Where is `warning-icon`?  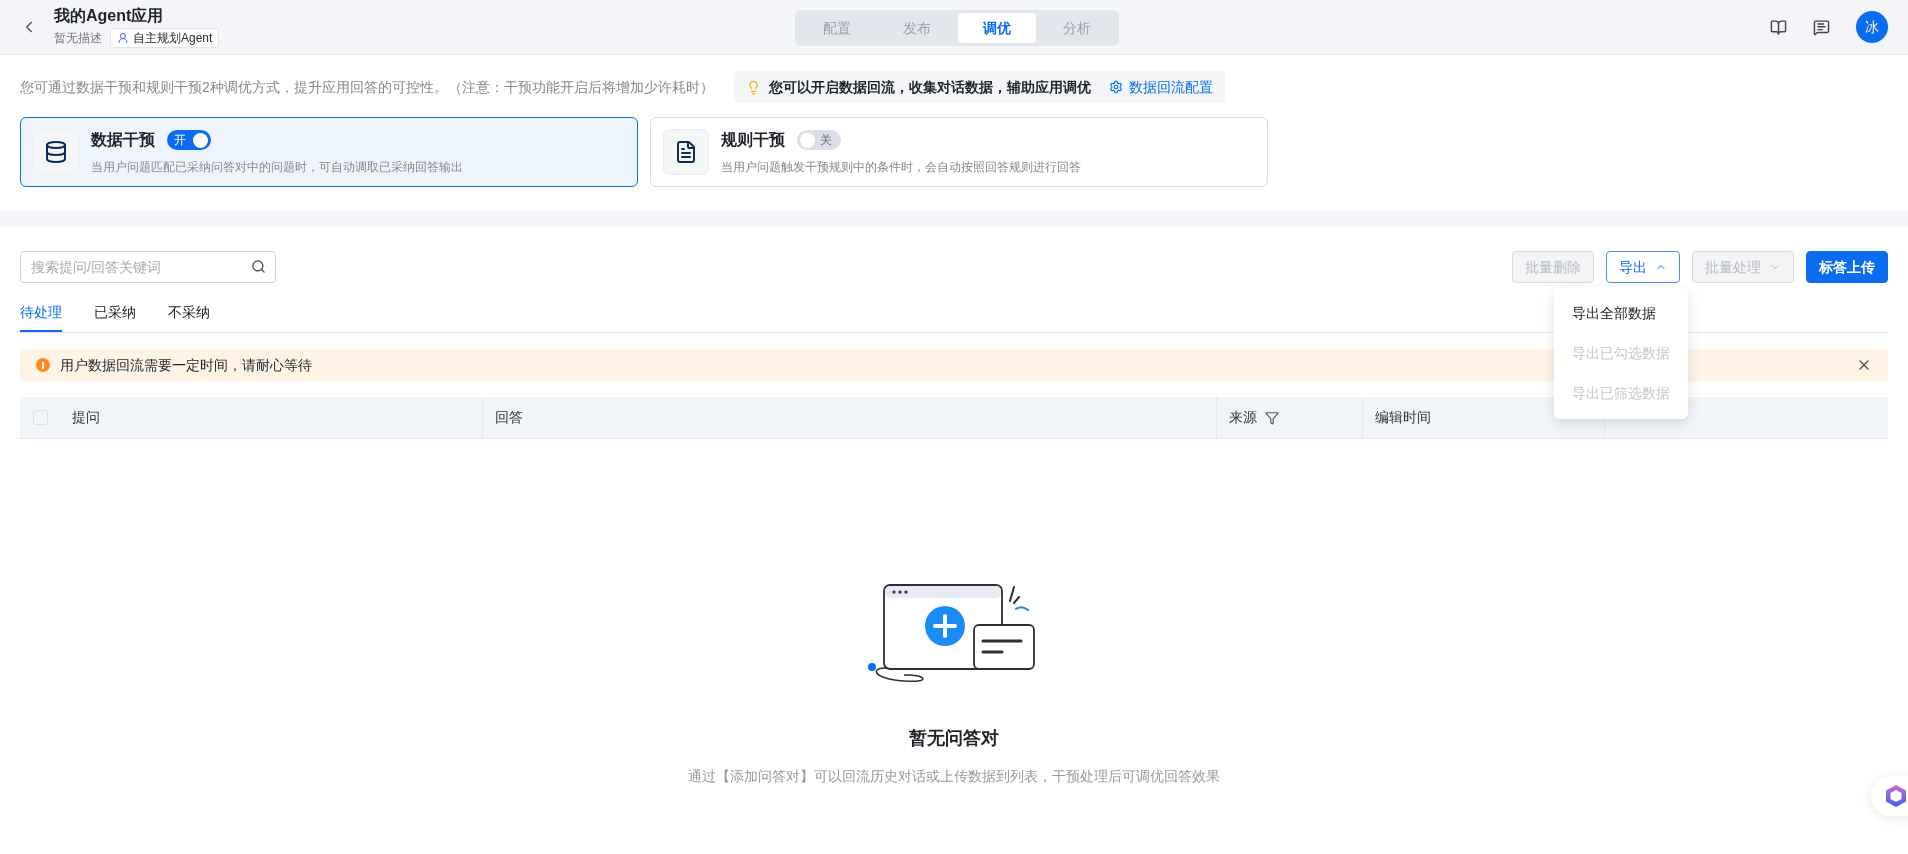 warning-icon is located at coordinates (43, 365).